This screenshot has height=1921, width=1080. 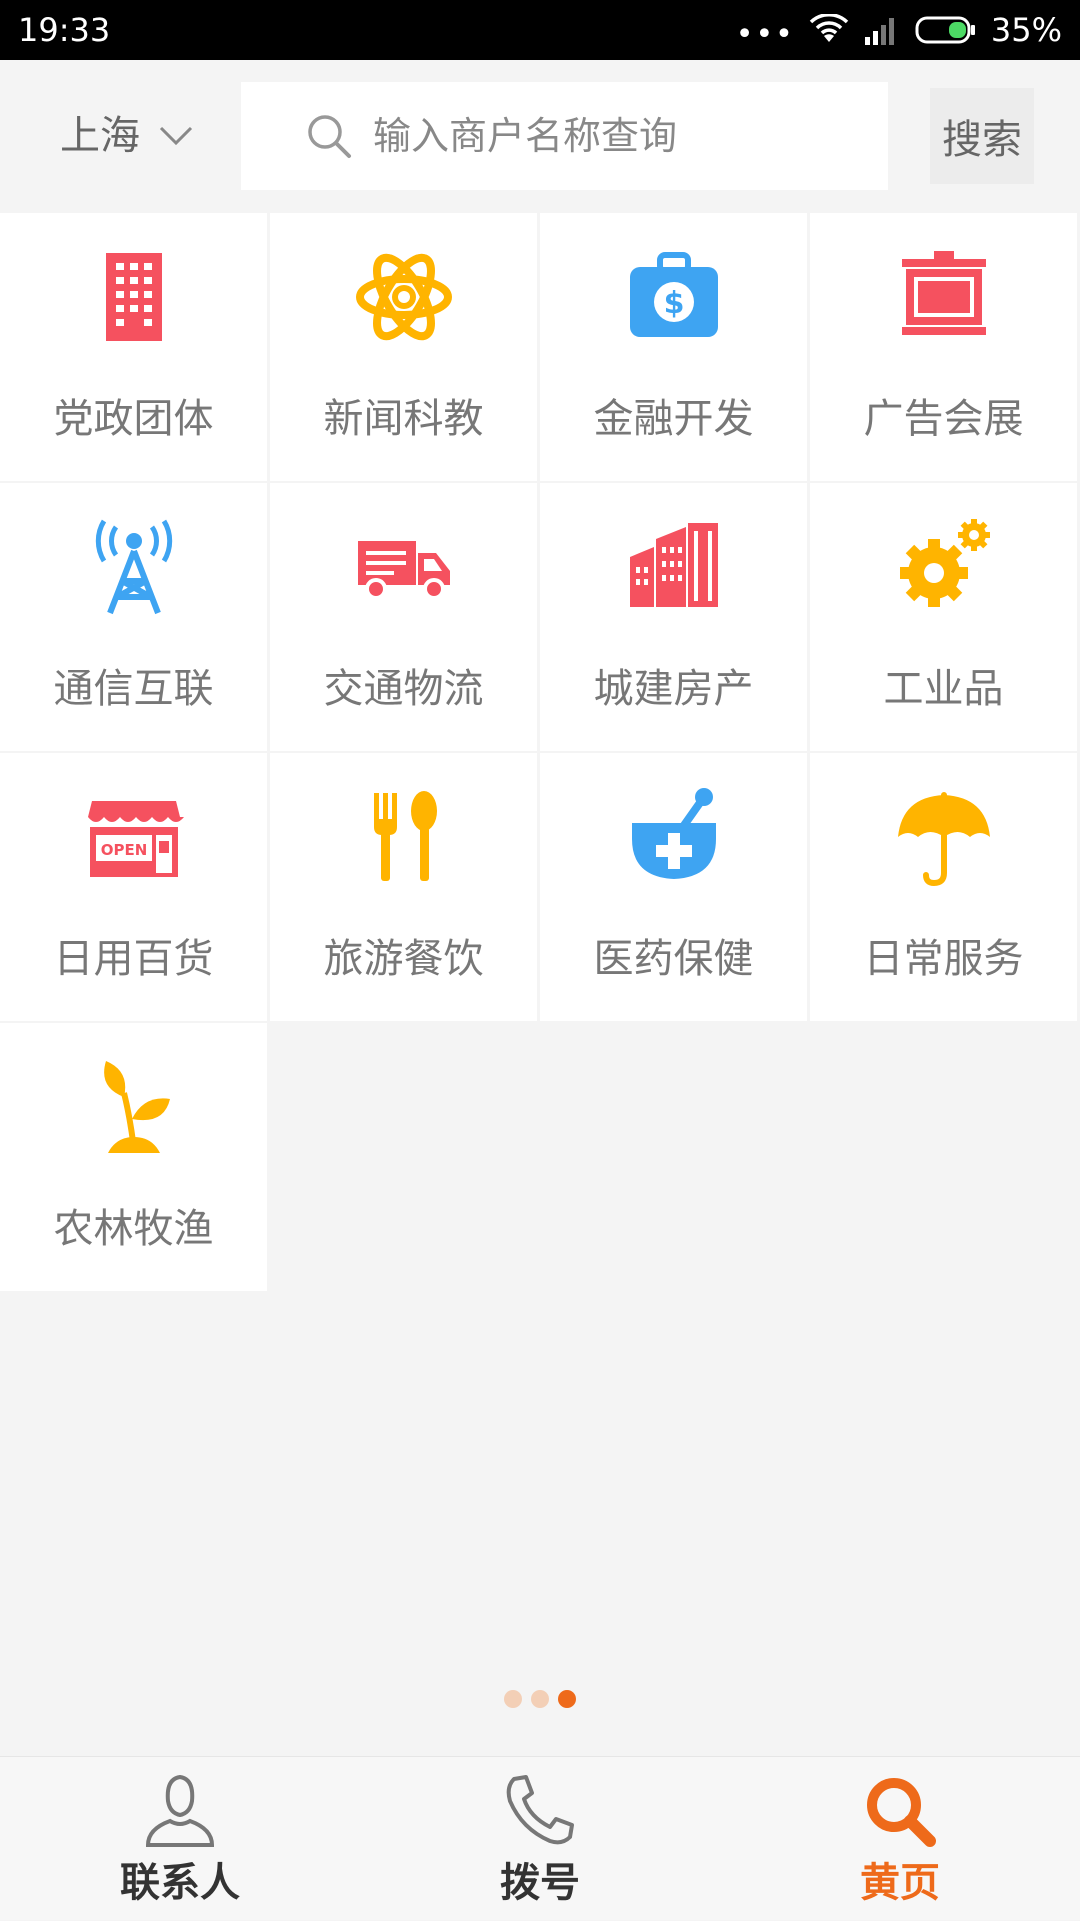 I want to click on search-header: 上海 搜索, so click(x=540, y=136).